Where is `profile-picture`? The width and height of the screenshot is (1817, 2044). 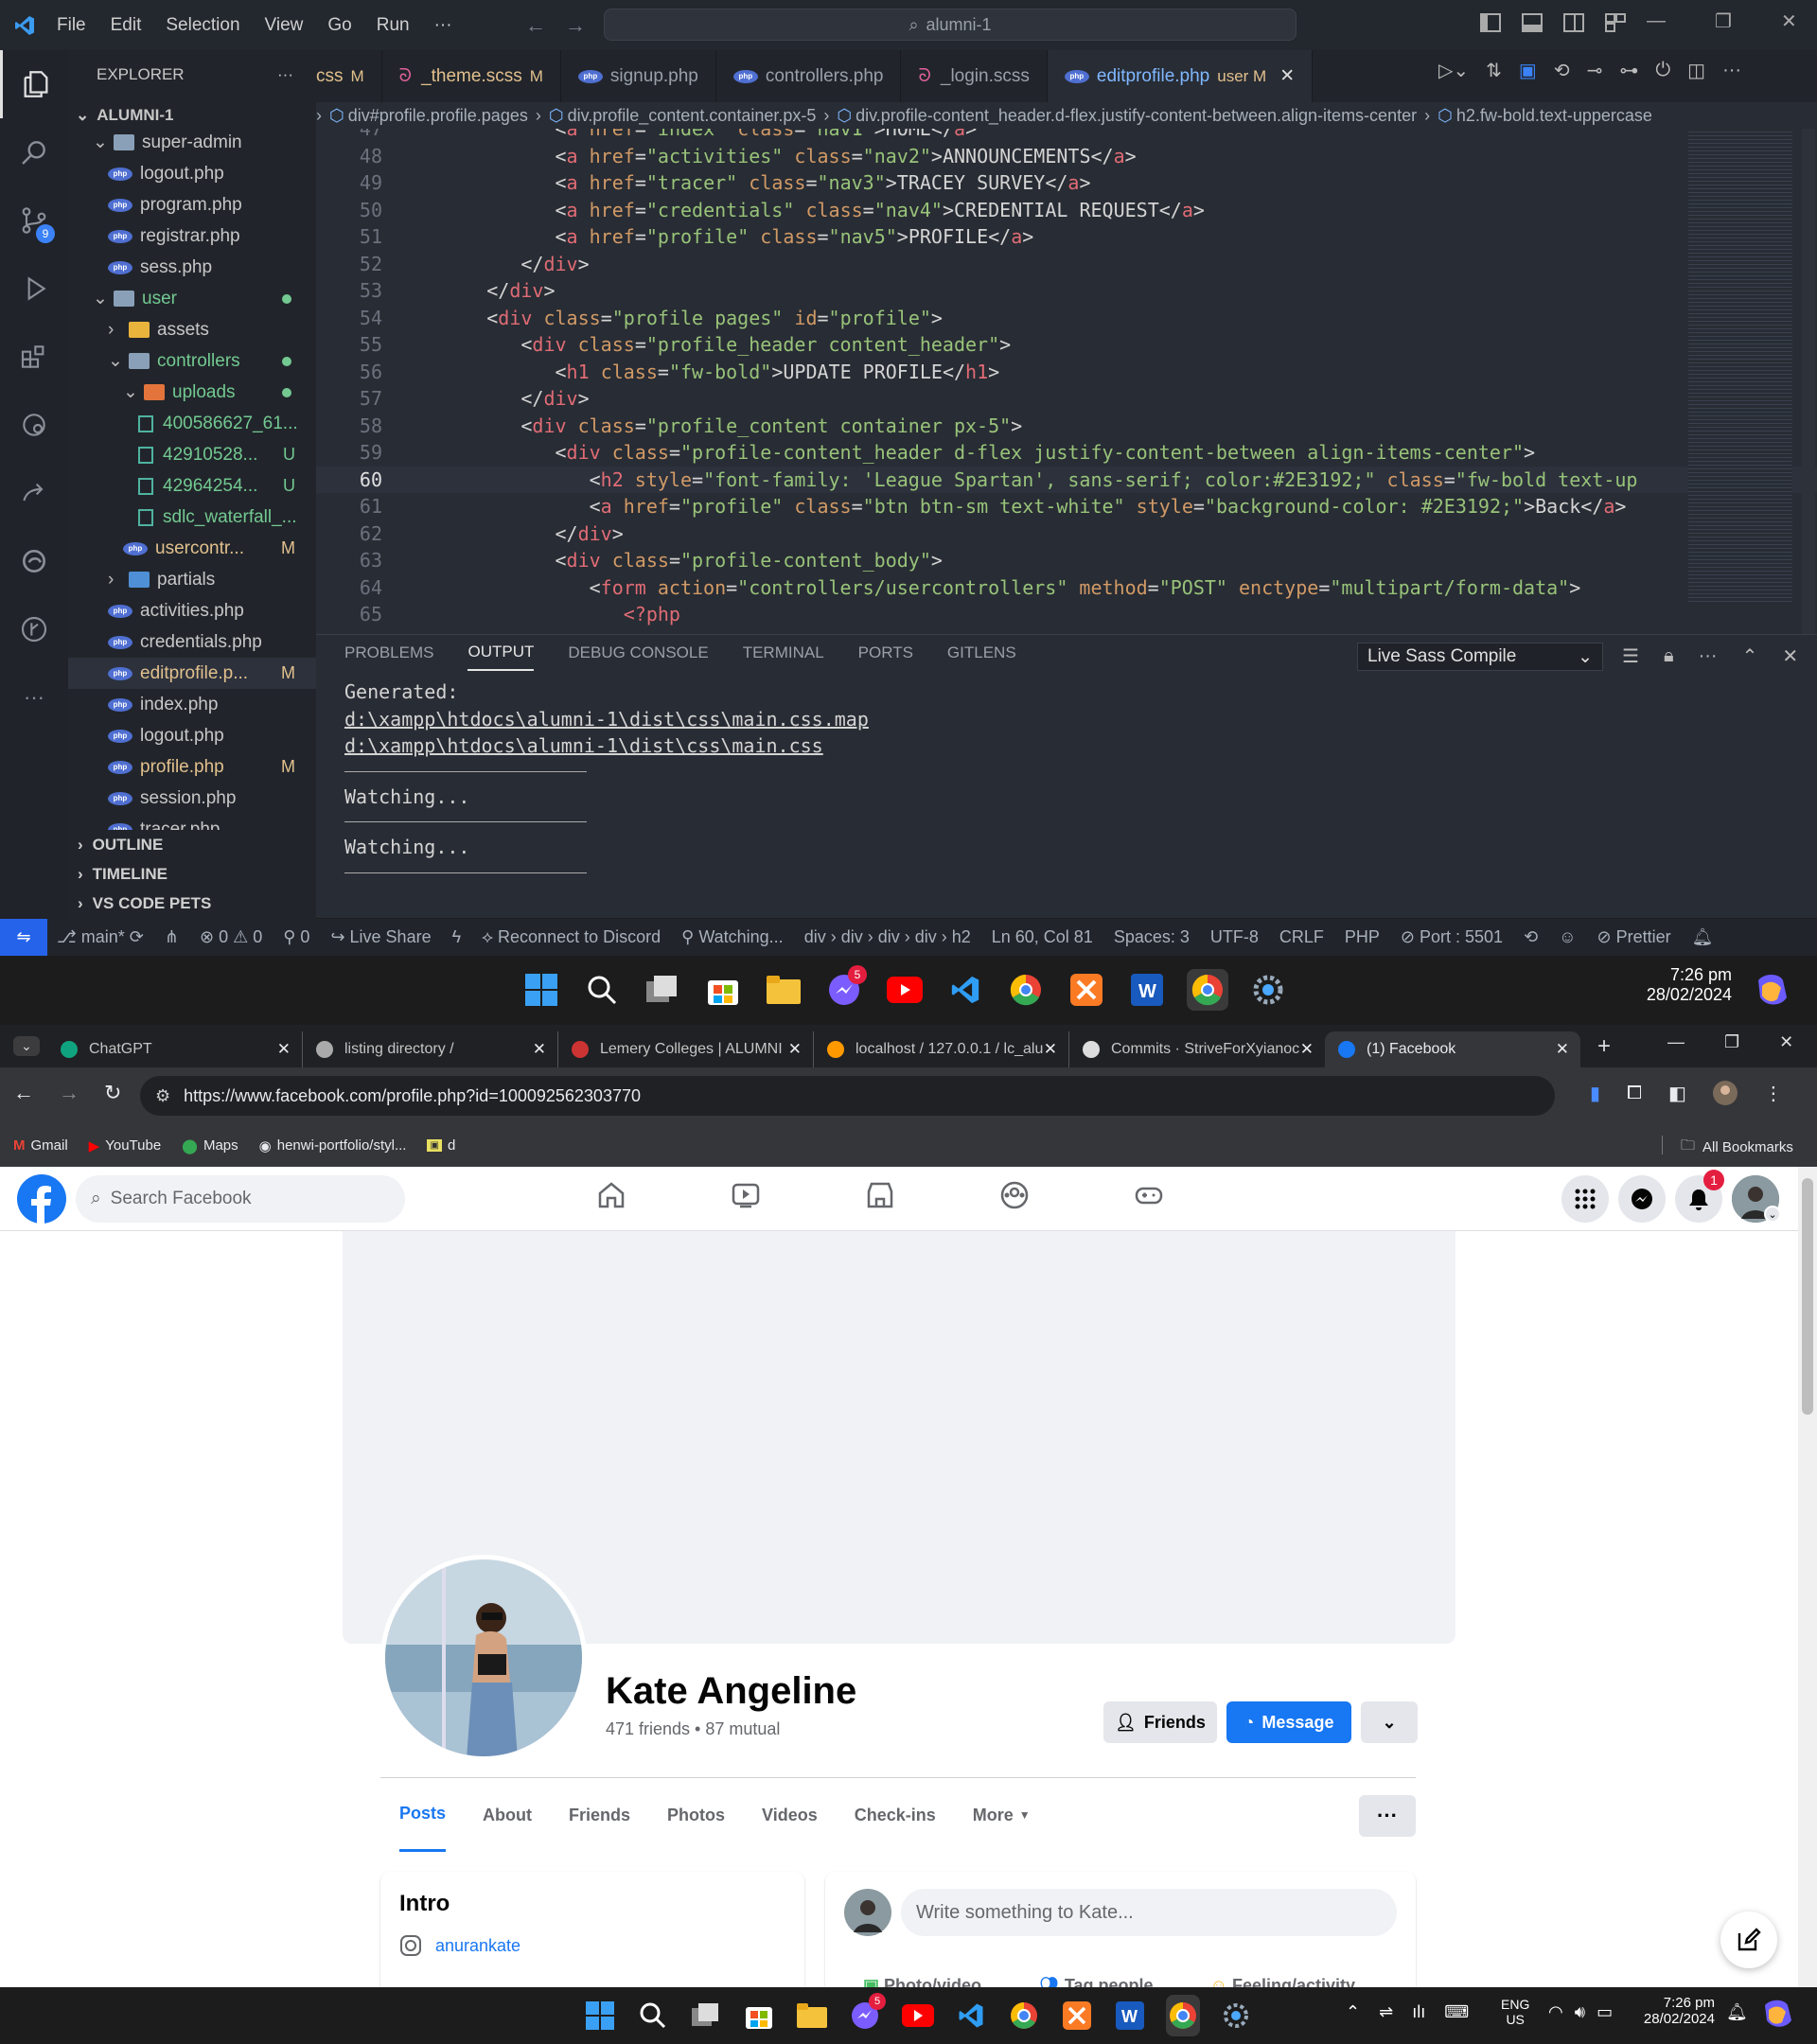
profile-picture is located at coordinates (484, 1658).